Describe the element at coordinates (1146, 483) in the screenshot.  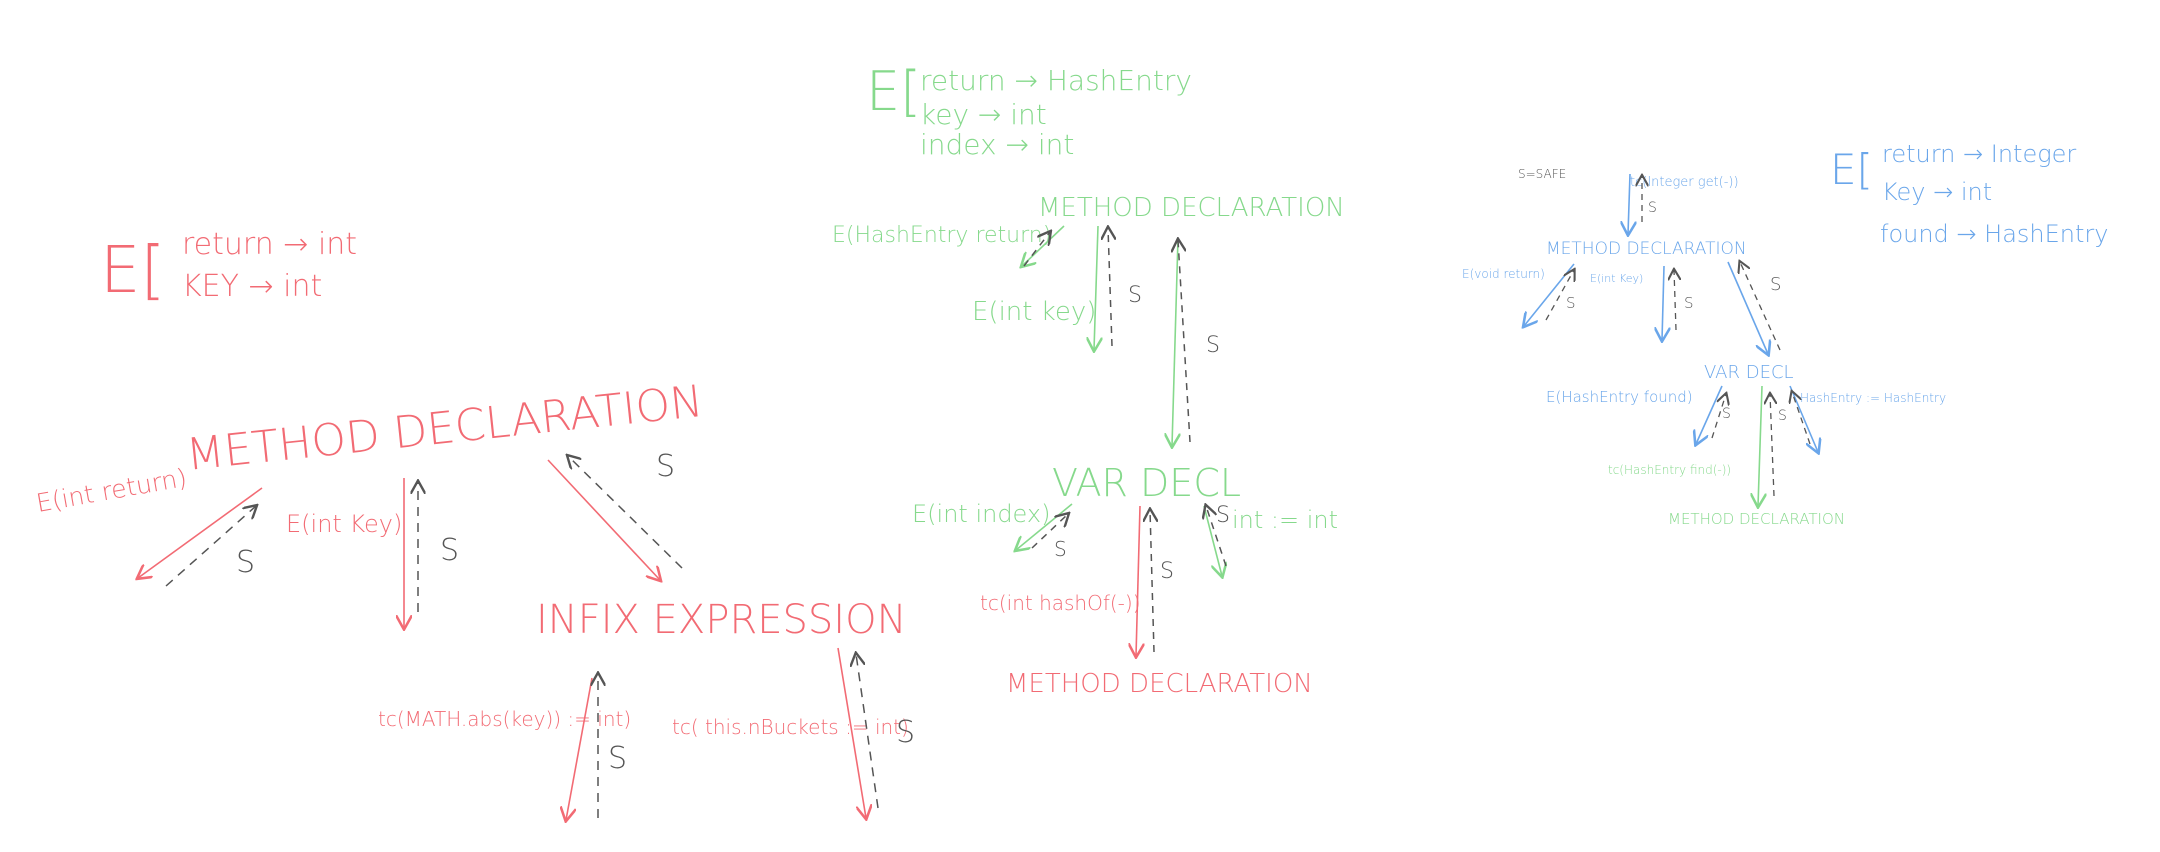
I see `green-var-decl: VAR DECL` at that location.